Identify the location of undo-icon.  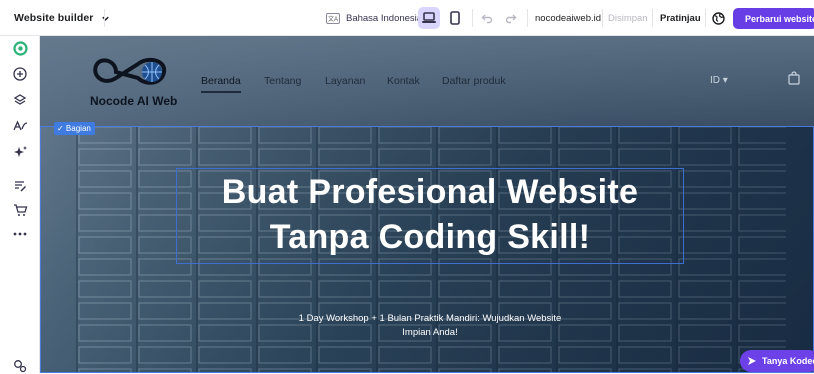
(487, 19).